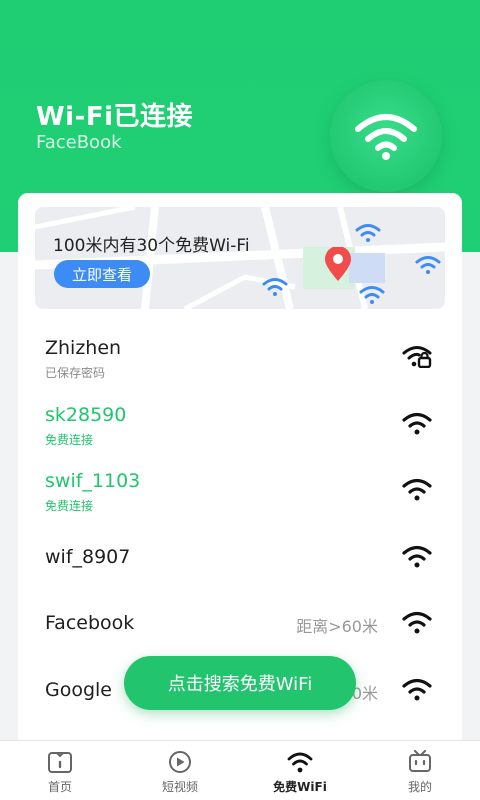 This screenshot has height=800, width=480. What do you see at coordinates (86, 414) in the screenshot?
I see `network-name: sk28590` at bounding box center [86, 414].